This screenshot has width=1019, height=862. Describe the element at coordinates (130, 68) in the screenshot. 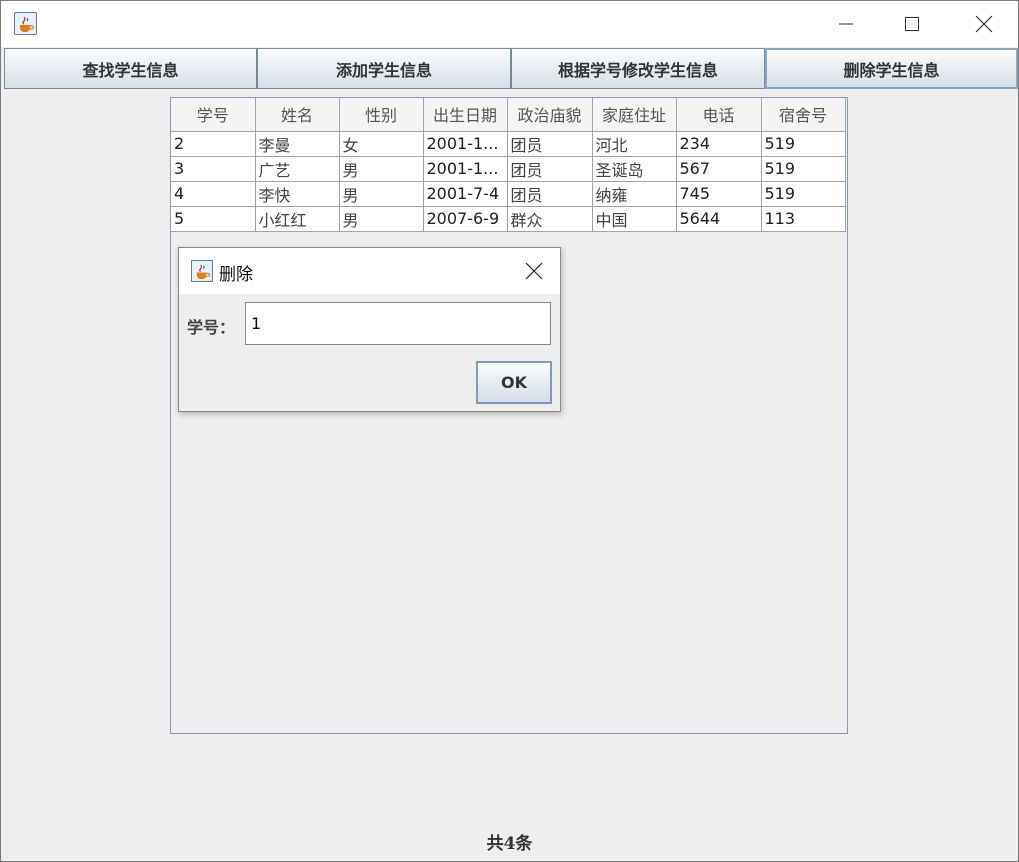

I see `search-student-button: 查找学生信息` at that location.